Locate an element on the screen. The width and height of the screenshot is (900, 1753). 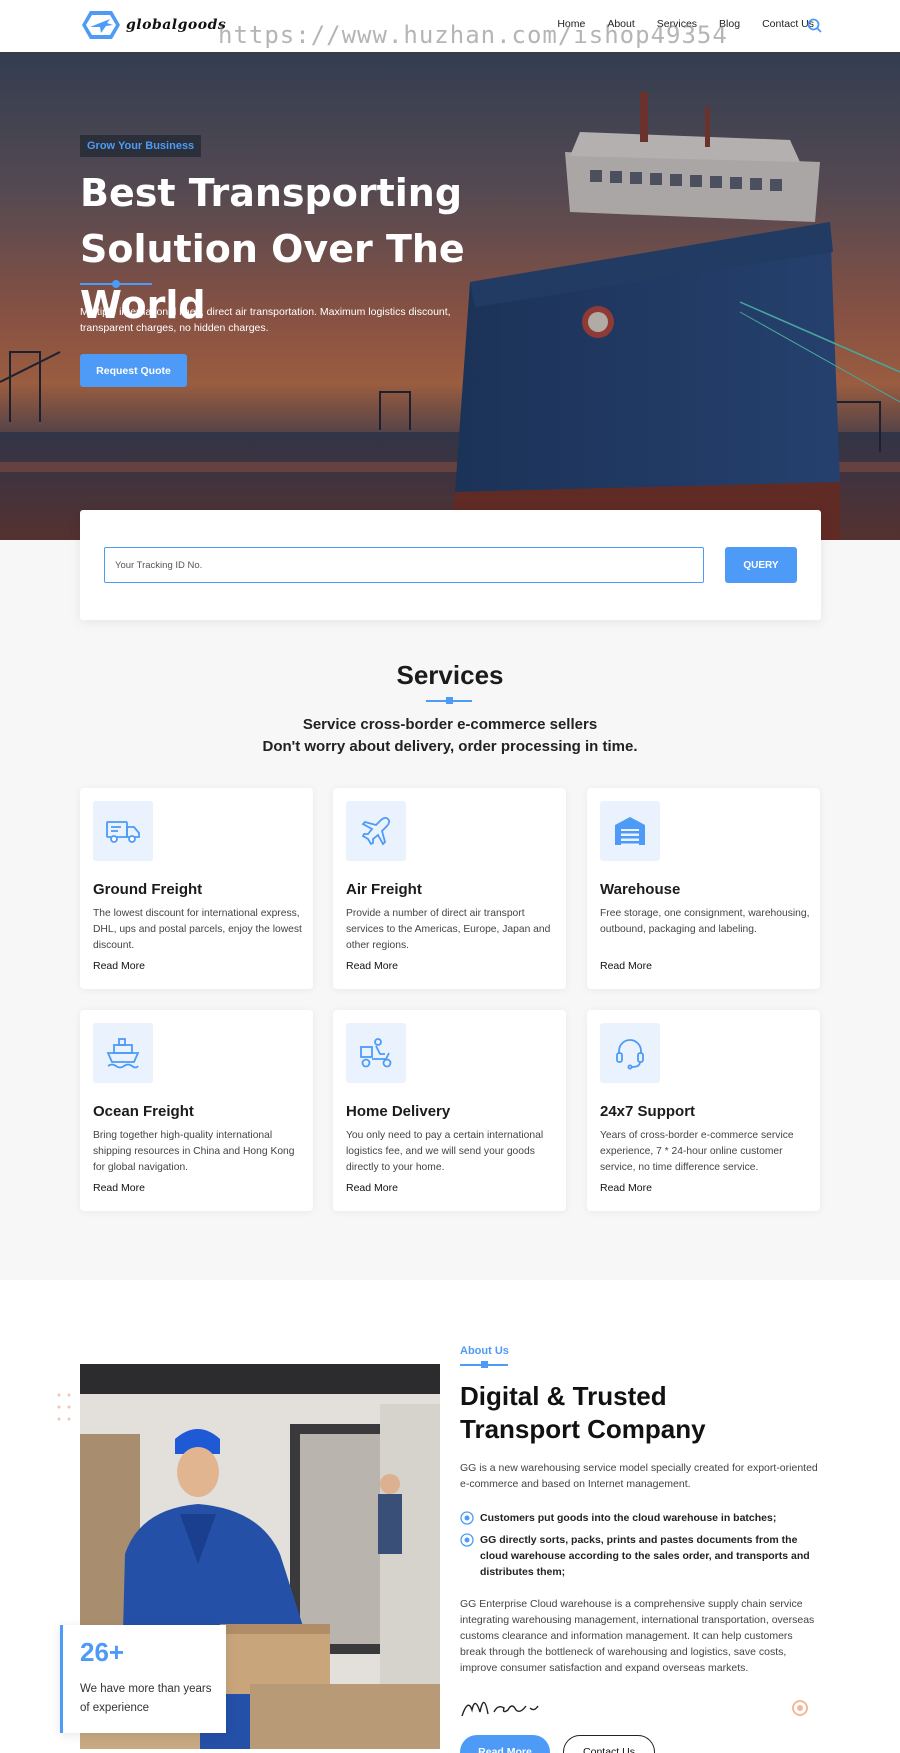
about-contact-button: Contact Us is located at coordinates (609, 1744).